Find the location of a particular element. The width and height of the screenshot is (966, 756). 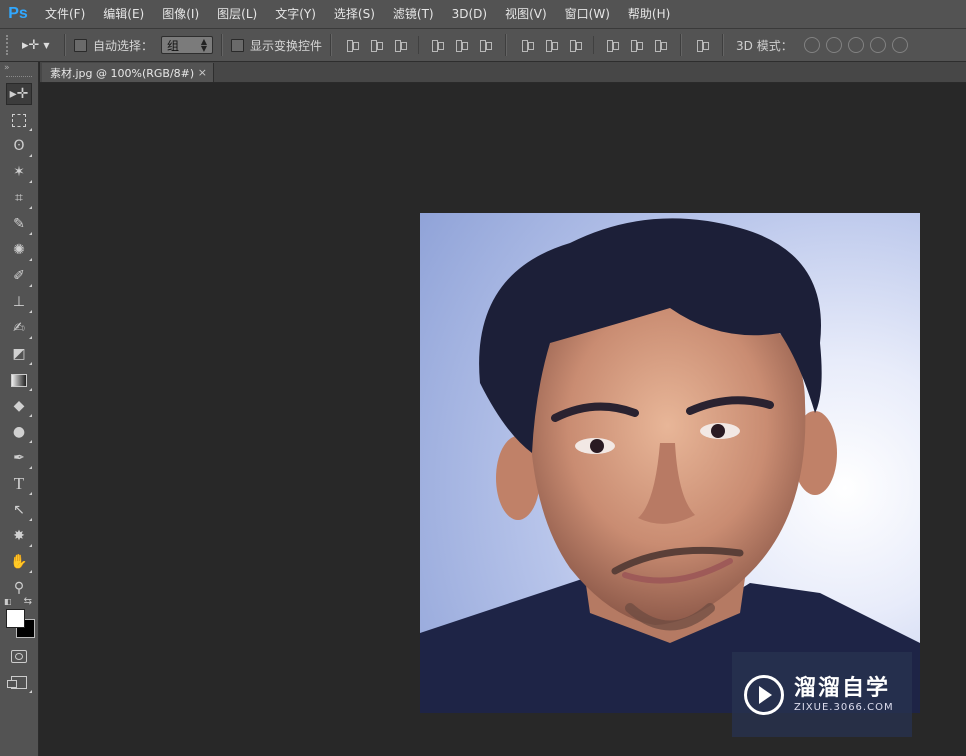

hand-icon: ✋ is located at coordinates (19, 562).